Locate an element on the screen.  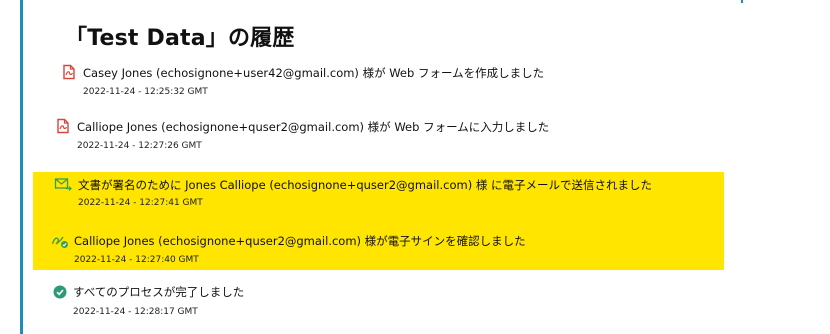
left-accent-rule is located at coordinates (21, 167).